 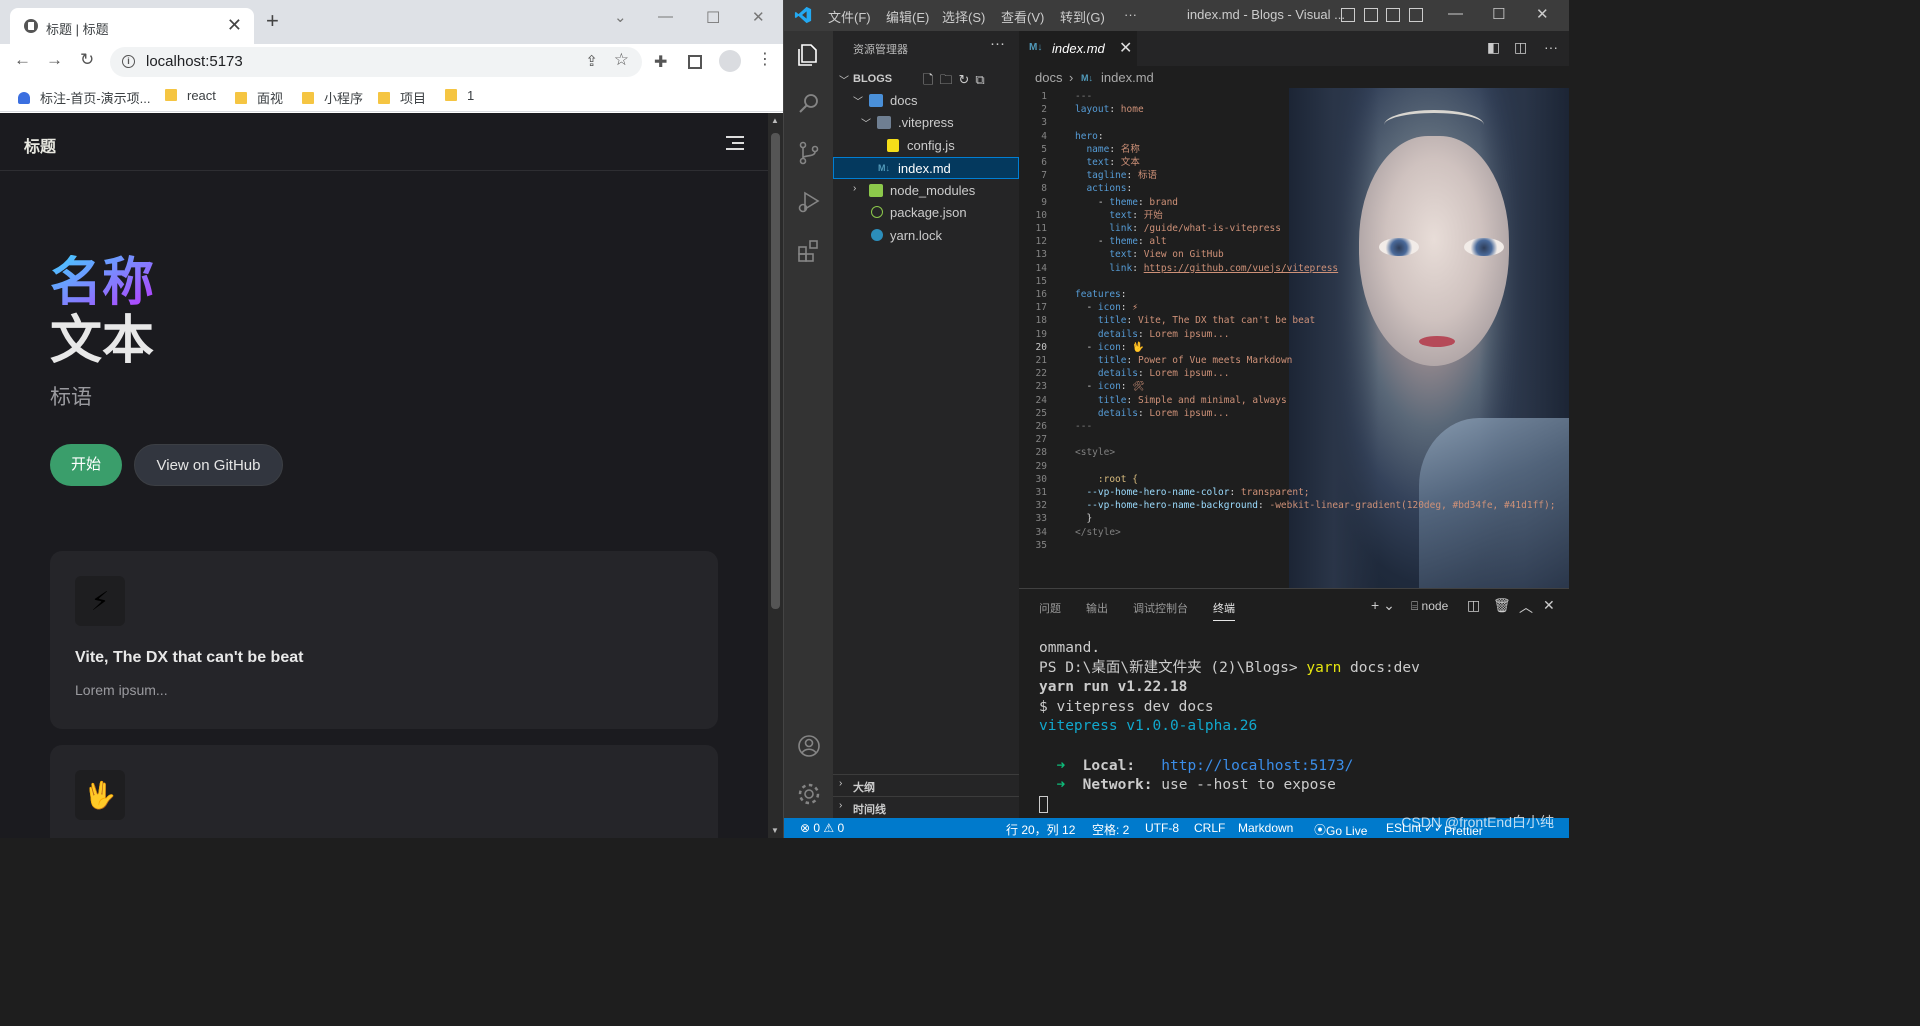 What do you see at coordinates (926, 80) in the screenshot?
I see `workspace-section-header: ﹀ BLOGS 🗋🗀↻⧉` at bounding box center [926, 80].